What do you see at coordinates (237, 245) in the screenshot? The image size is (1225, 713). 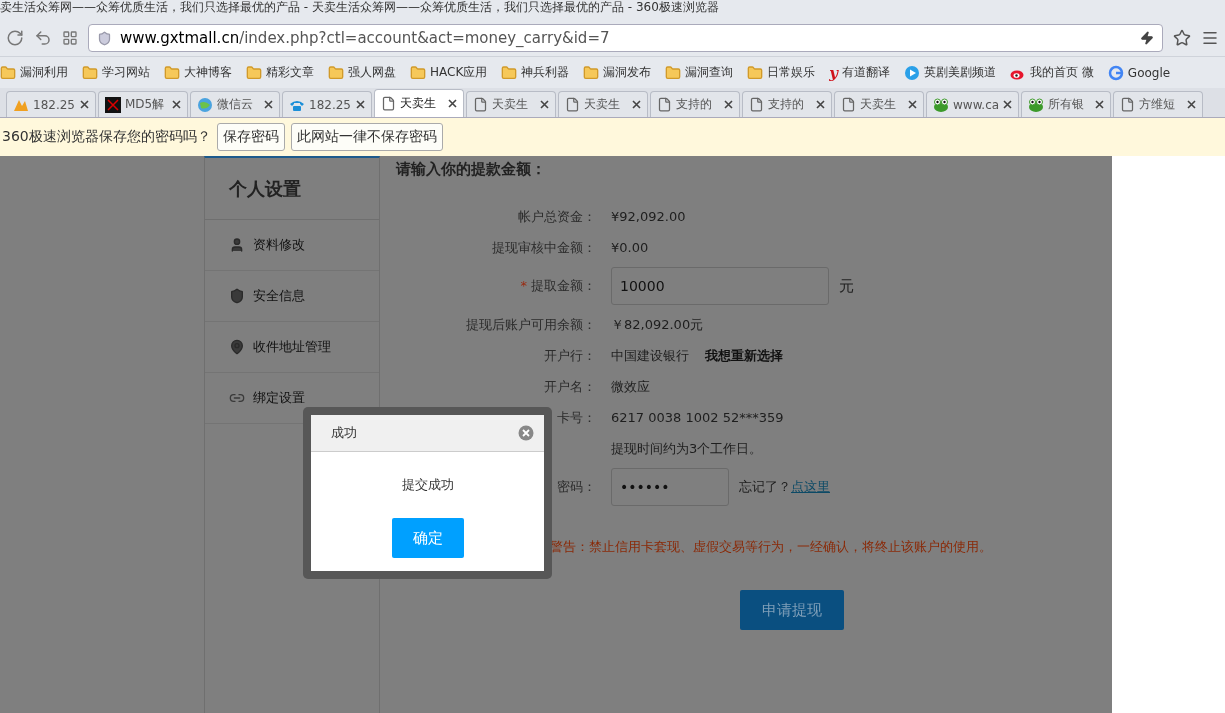 I see `user-icon` at bounding box center [237, 245].